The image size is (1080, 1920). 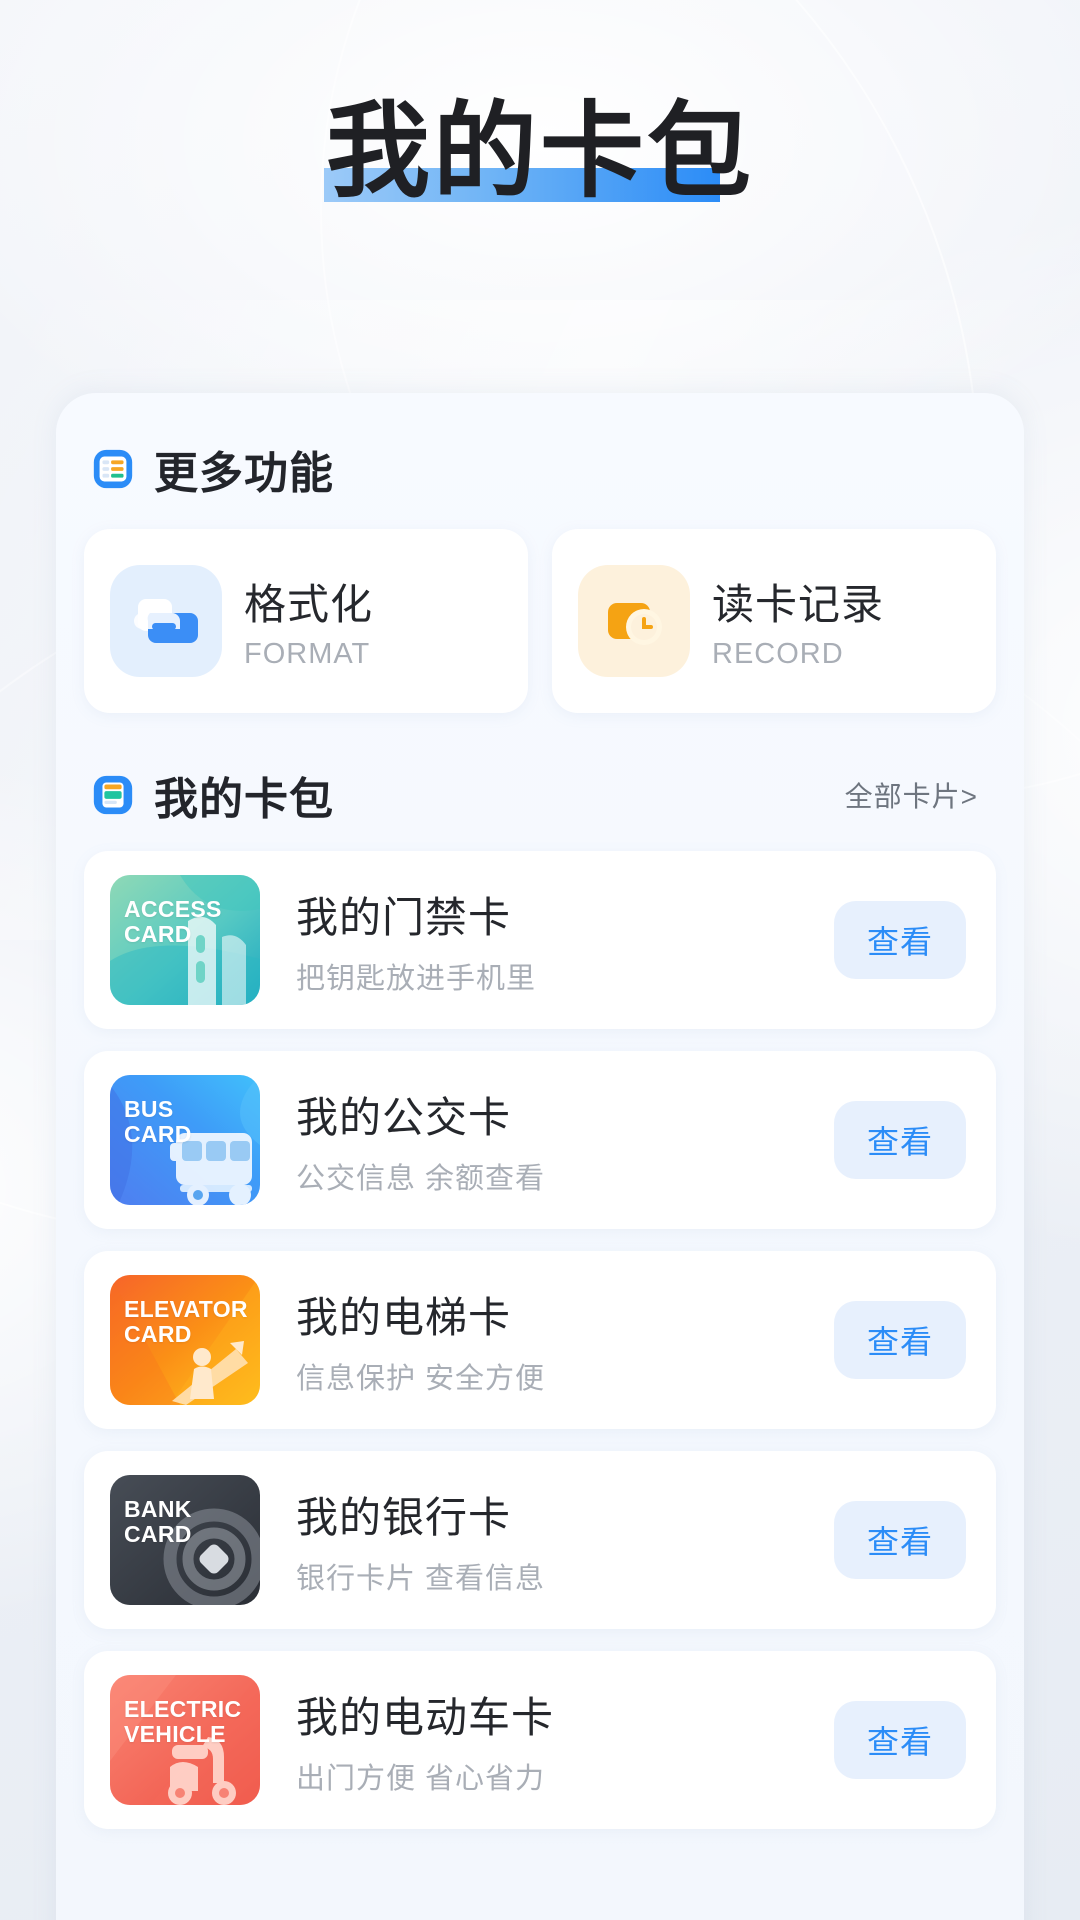 I want to click on format-title: 格式化, so click(x=309, y=604).